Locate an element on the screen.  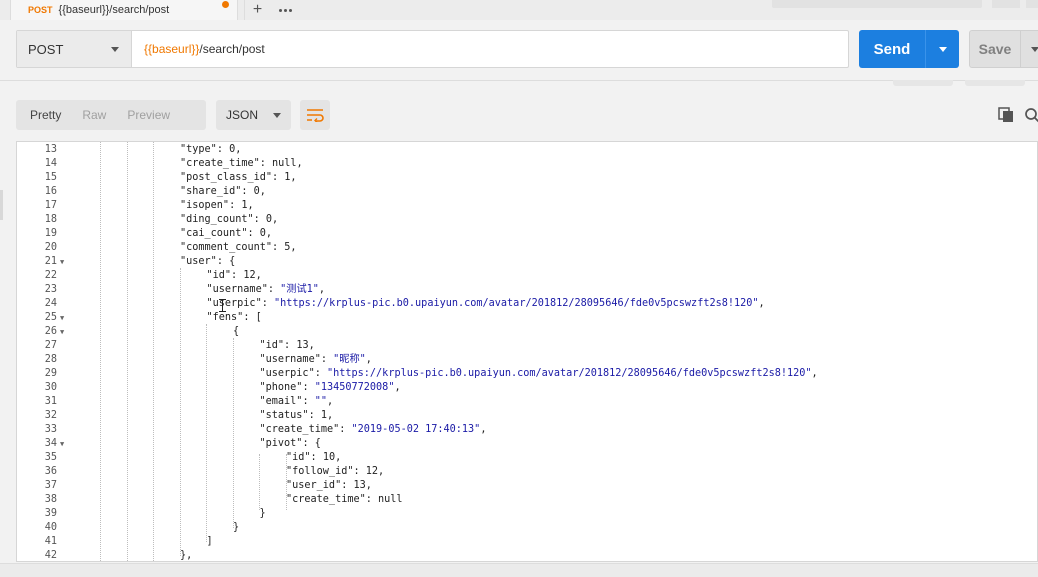
line-number: 31 is located at coordinates (50, 401).